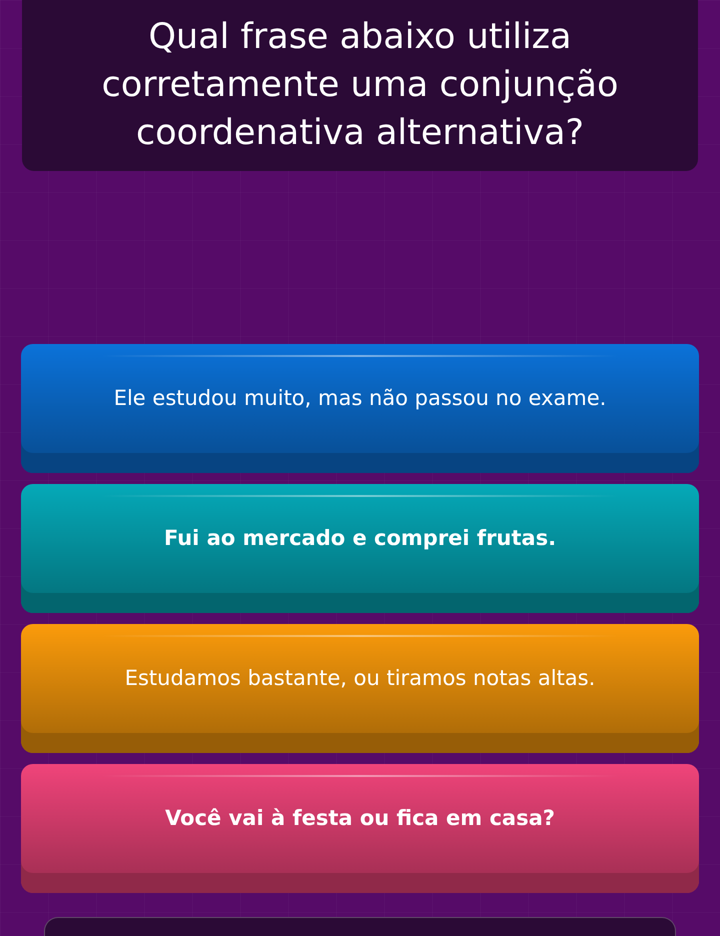 This screenshot has height=936, width=720. What do you see at coordinates (360, 688) in the screenshot?
I see `answer-button: Estudamos bastante, ou tiramos notas altas.` at bounding box center [360, 688].